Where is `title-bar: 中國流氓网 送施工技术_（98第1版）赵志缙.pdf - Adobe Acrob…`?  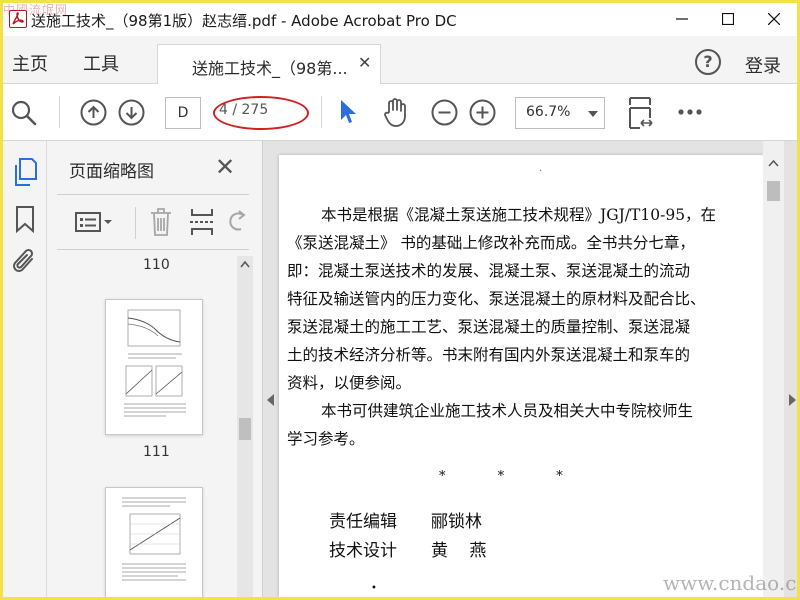
title-bar: 中國流氓网 送施工技术_（98第1版）赵志缙.pdf - Adobe Acrob… is located at coordinates (400, 19).